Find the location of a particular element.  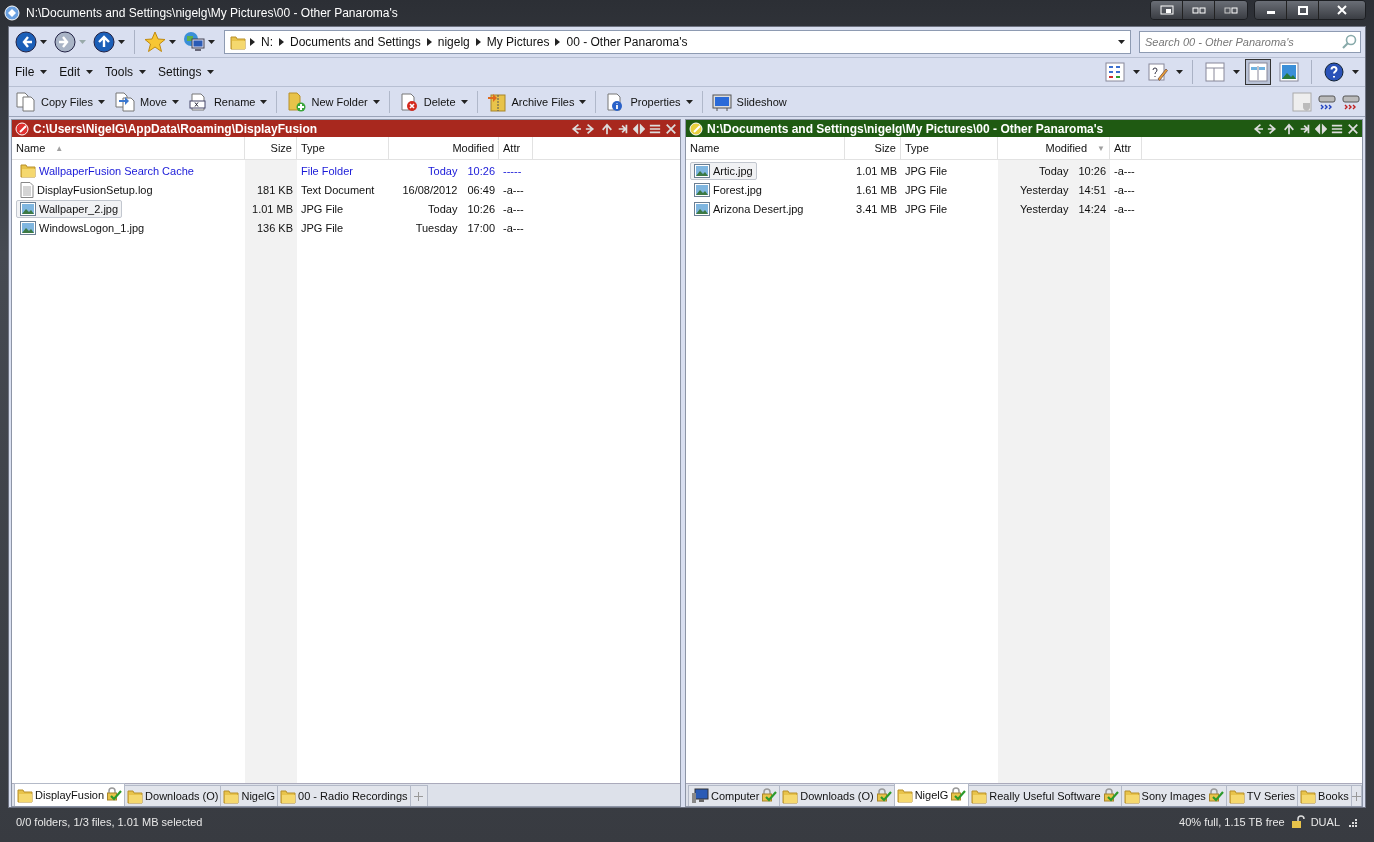

up-icon is located at coordinates (104, 42).